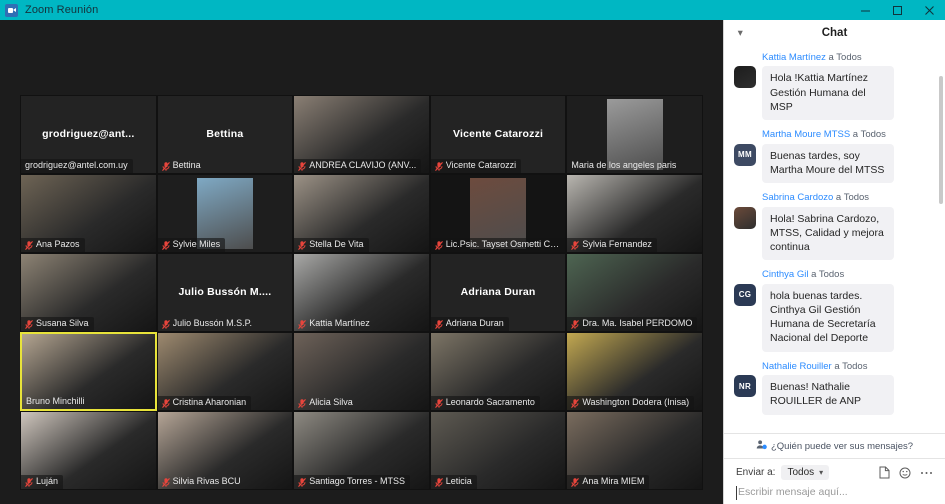 The width and height of the screenshot is (945, 504). What do you see at coordinates (745, 386) in the screenshot?
I see `avatar: NR` at bounding box center [745, 386].